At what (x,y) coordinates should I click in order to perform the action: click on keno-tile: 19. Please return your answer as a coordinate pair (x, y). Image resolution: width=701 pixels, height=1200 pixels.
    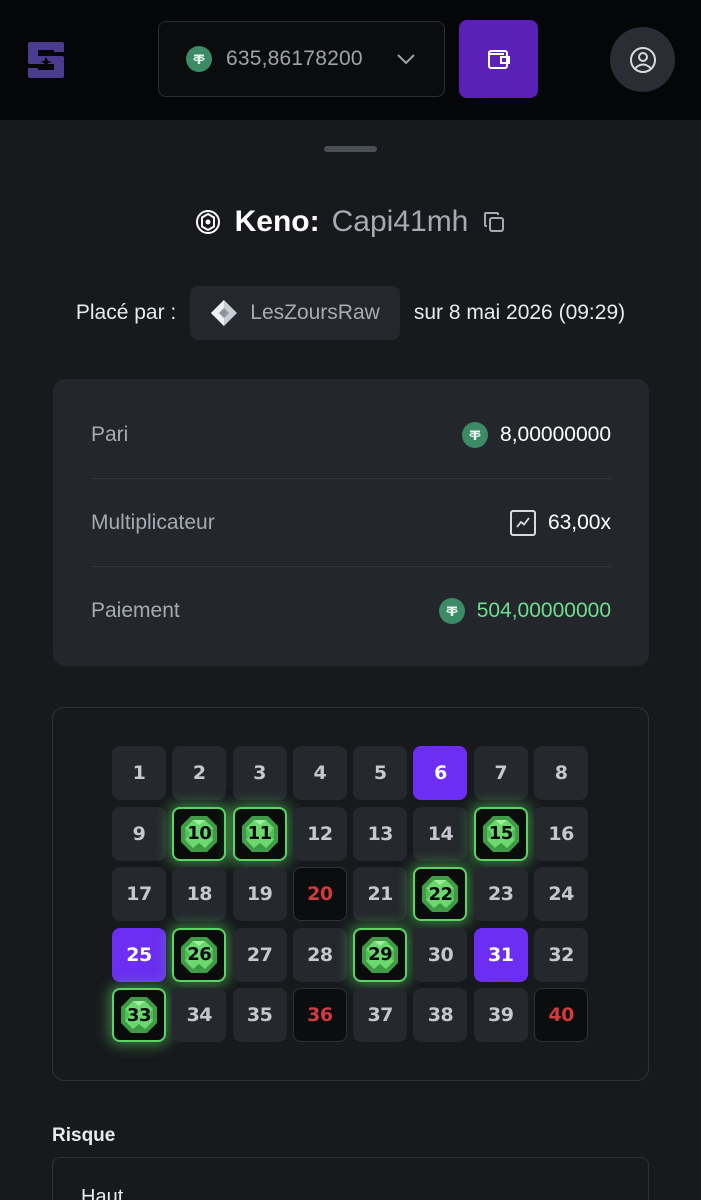
    Looking at the image, I should click on (259, 894).